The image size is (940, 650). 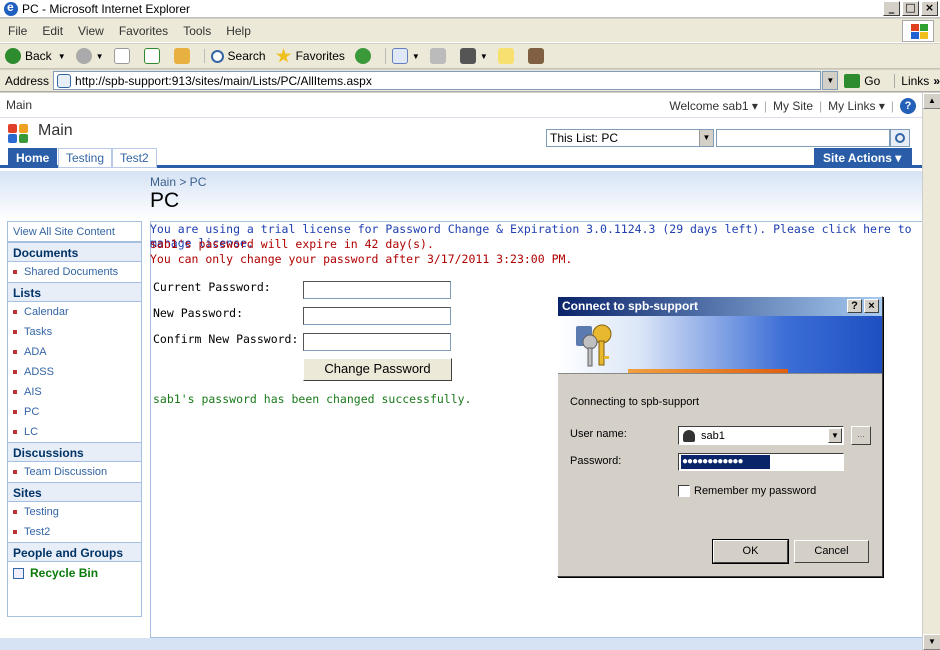 I want to click on search-label: Search, so click(x=246, y=56).